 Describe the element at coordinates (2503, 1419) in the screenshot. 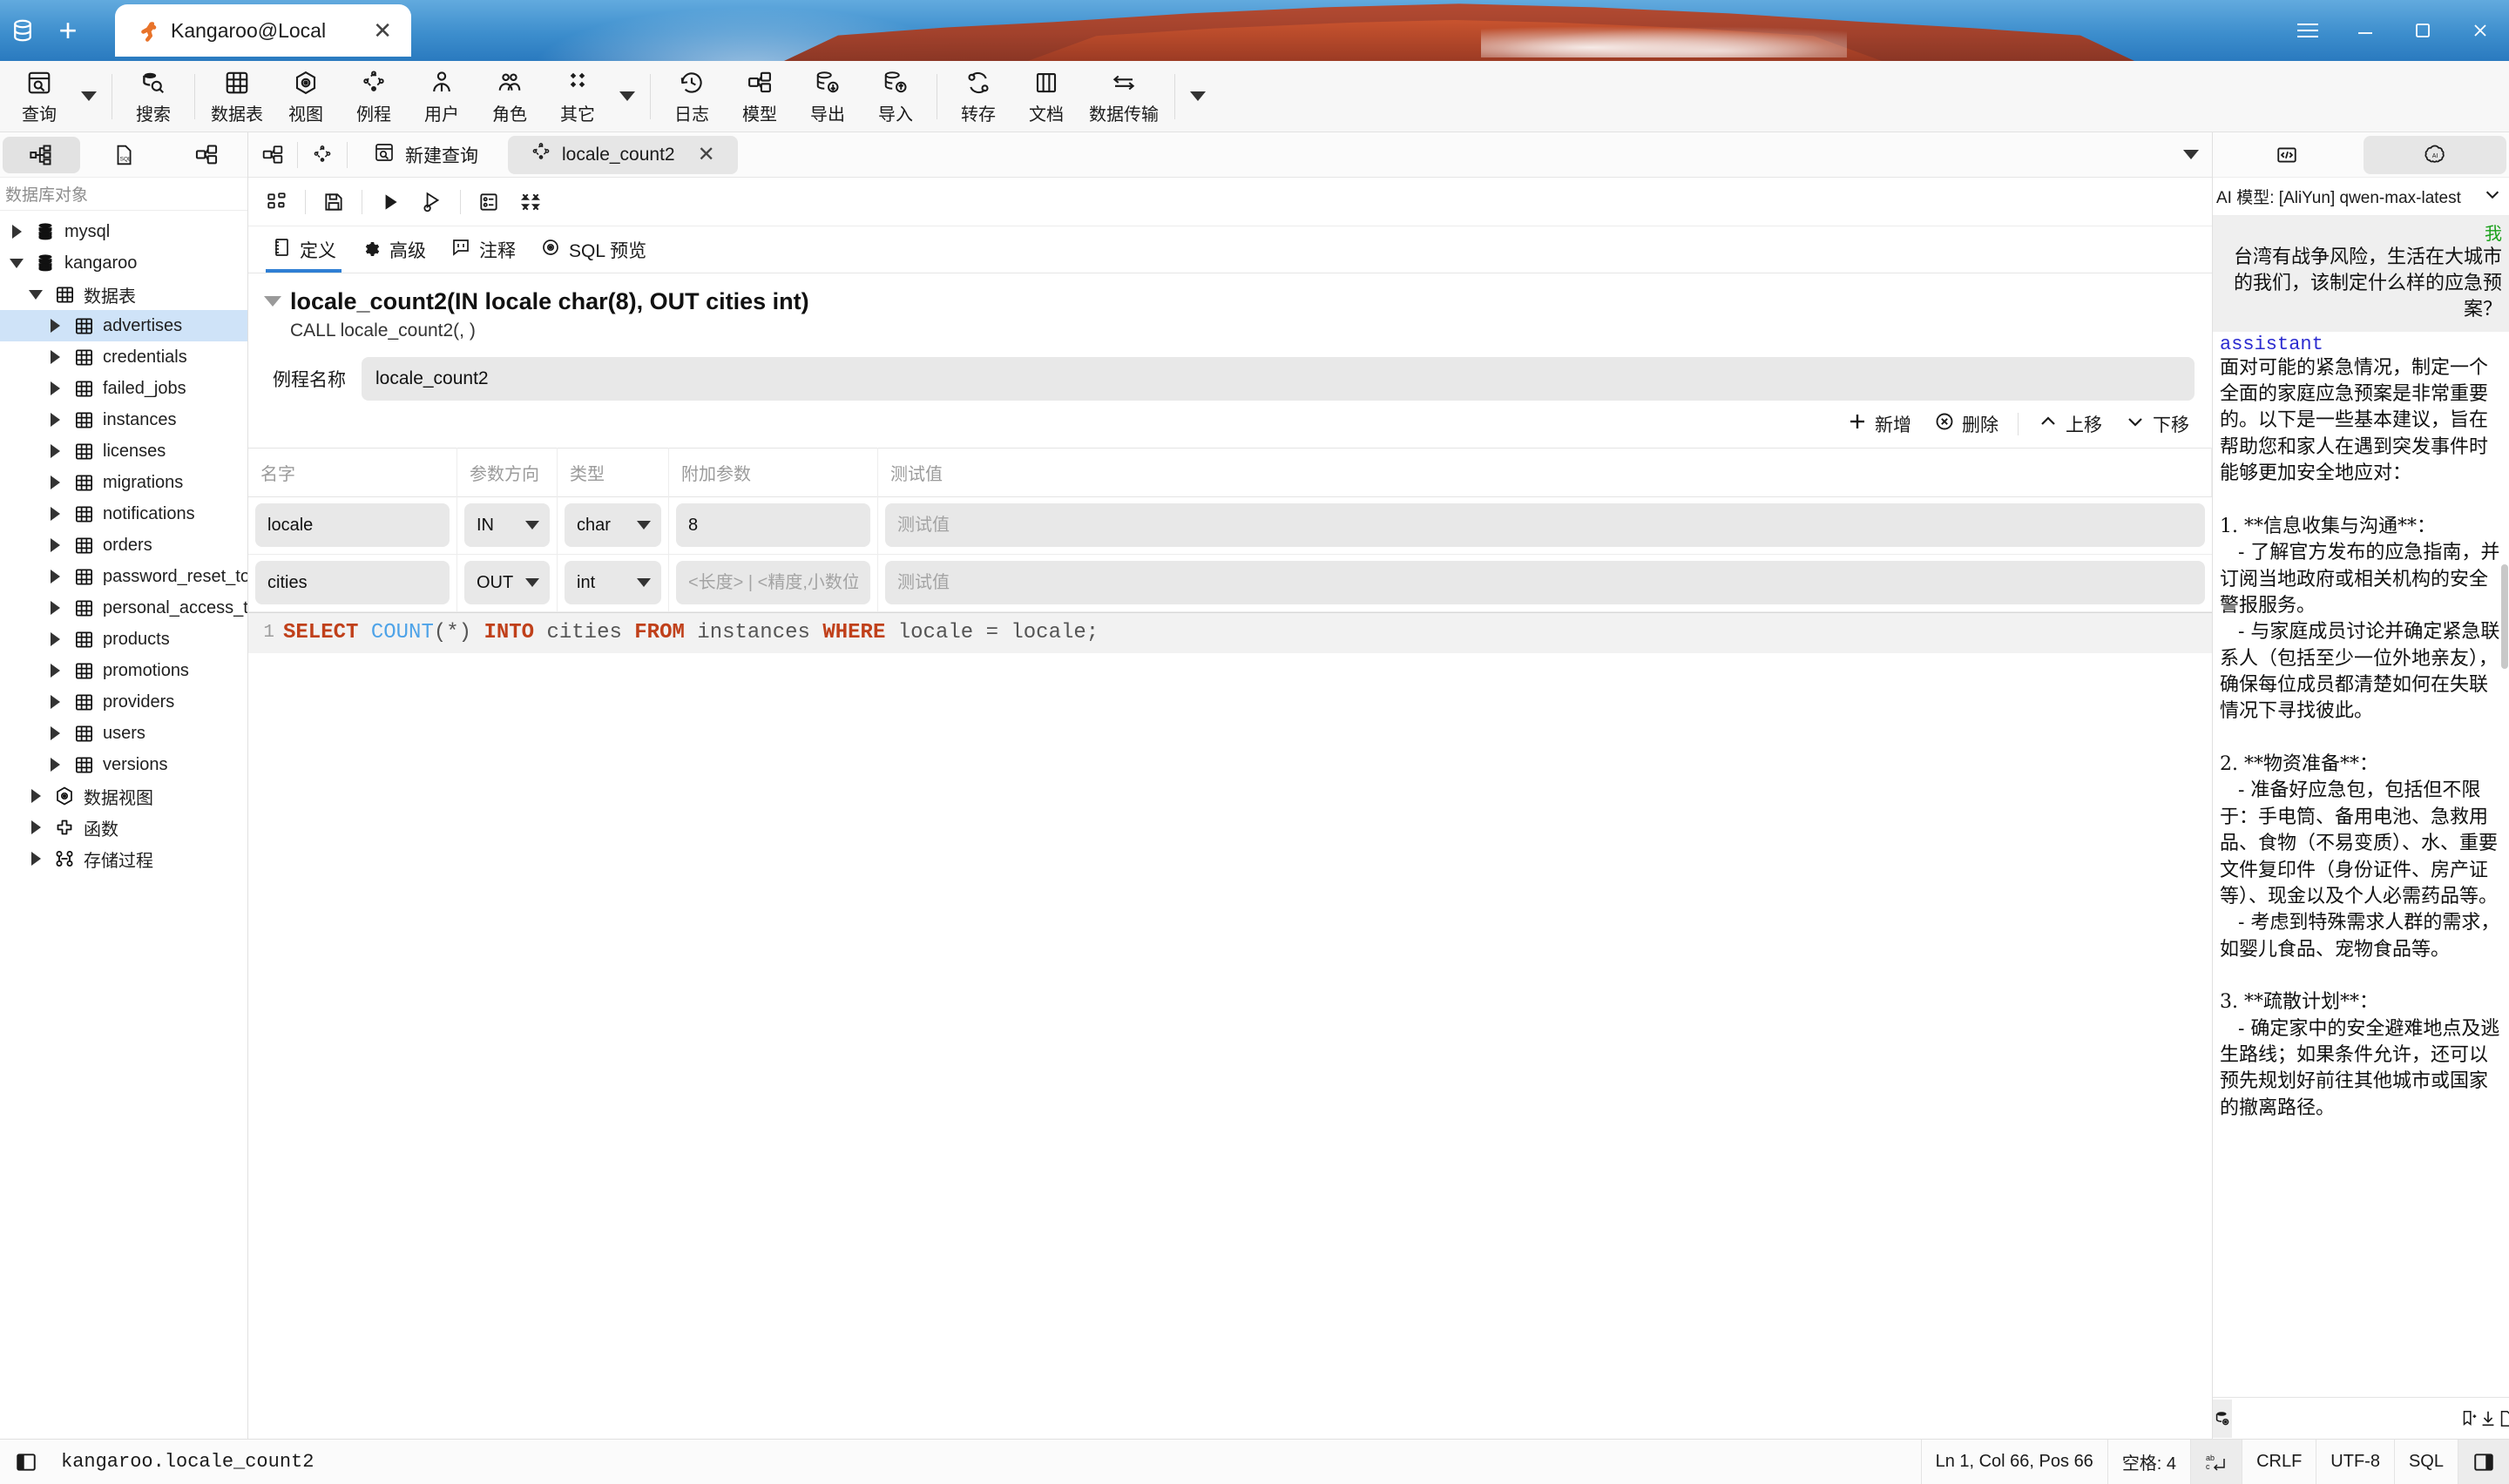

I see `new-chat-icon` at that location.